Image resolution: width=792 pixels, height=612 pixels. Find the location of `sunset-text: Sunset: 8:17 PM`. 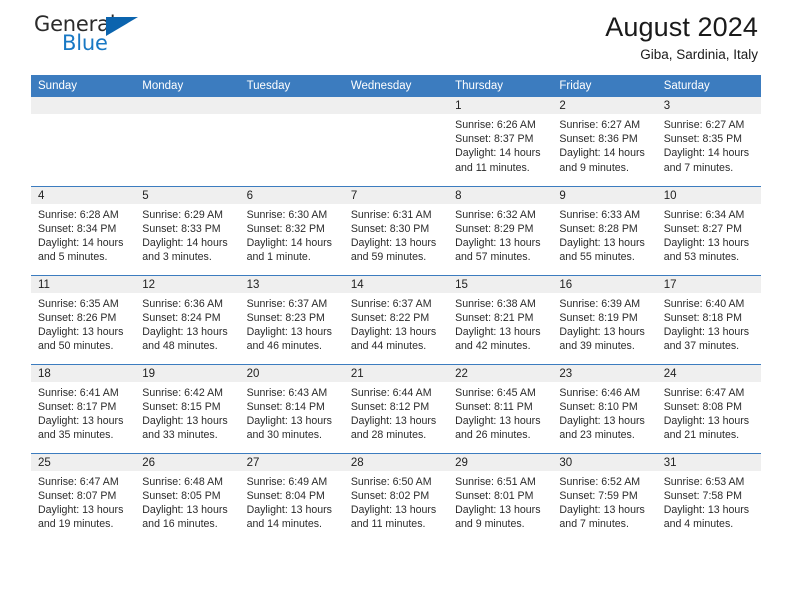

sunset-text: Sunset: 8:17 PM is located at coordinates (77, 406).